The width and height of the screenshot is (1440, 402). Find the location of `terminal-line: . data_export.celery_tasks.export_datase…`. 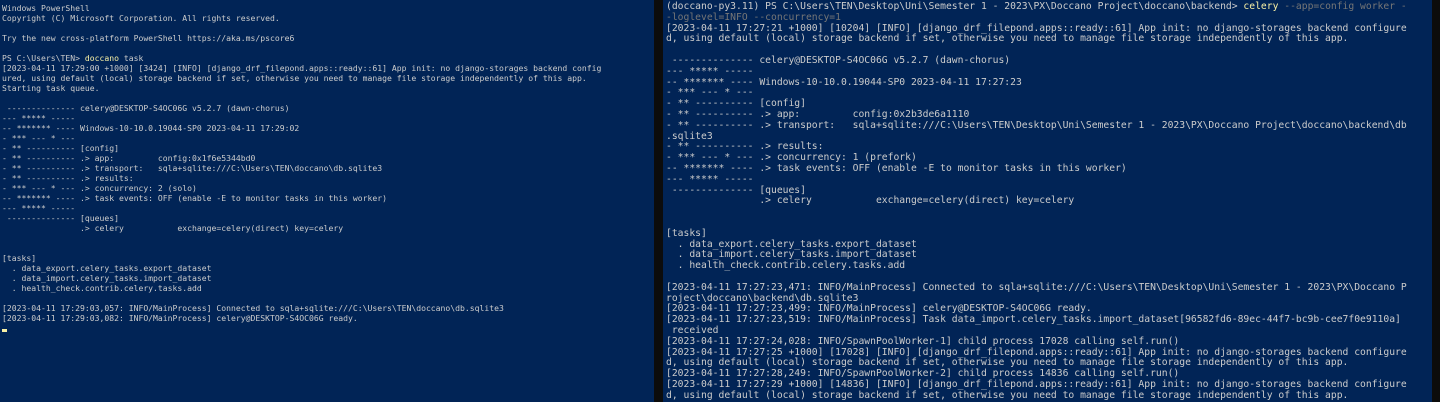

terminal-line: . data_export.celery_tasks.export_datase… is located at coordinates (107, 268).